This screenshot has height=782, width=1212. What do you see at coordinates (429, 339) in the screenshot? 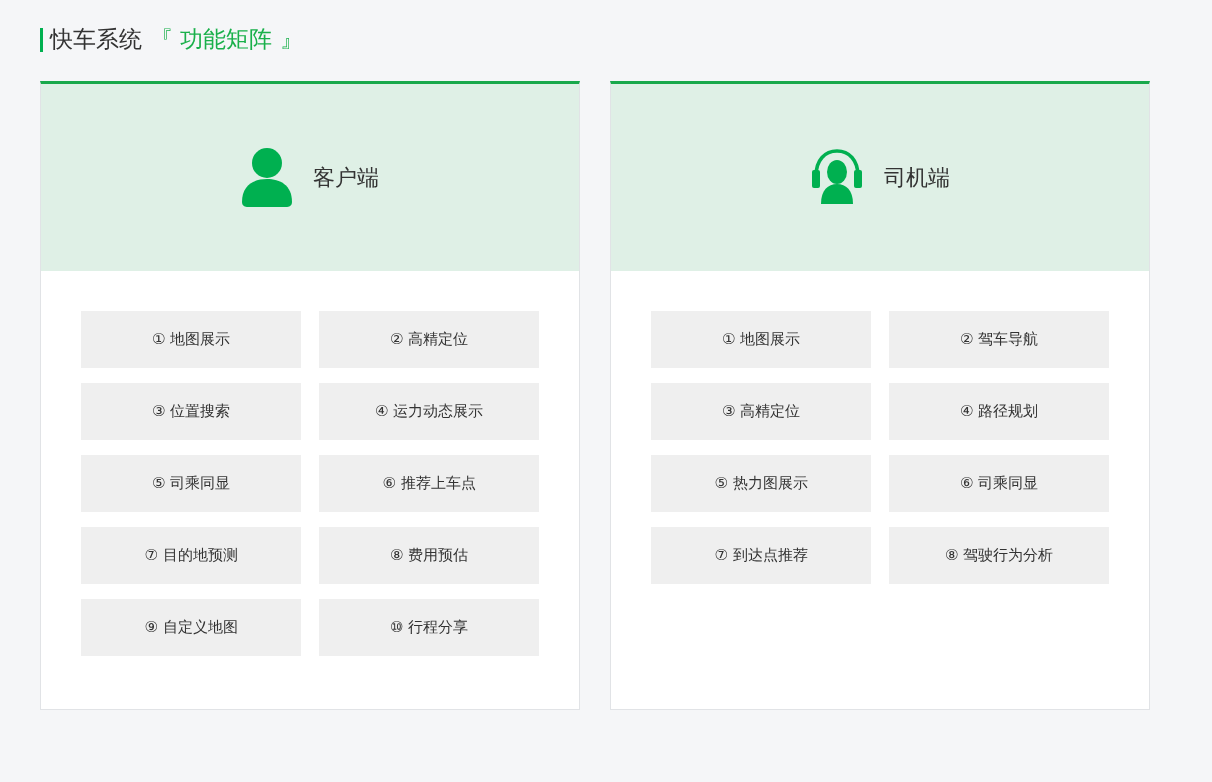
I see `feature-tile: ② 高精定位` at bounding box center [429, 339].